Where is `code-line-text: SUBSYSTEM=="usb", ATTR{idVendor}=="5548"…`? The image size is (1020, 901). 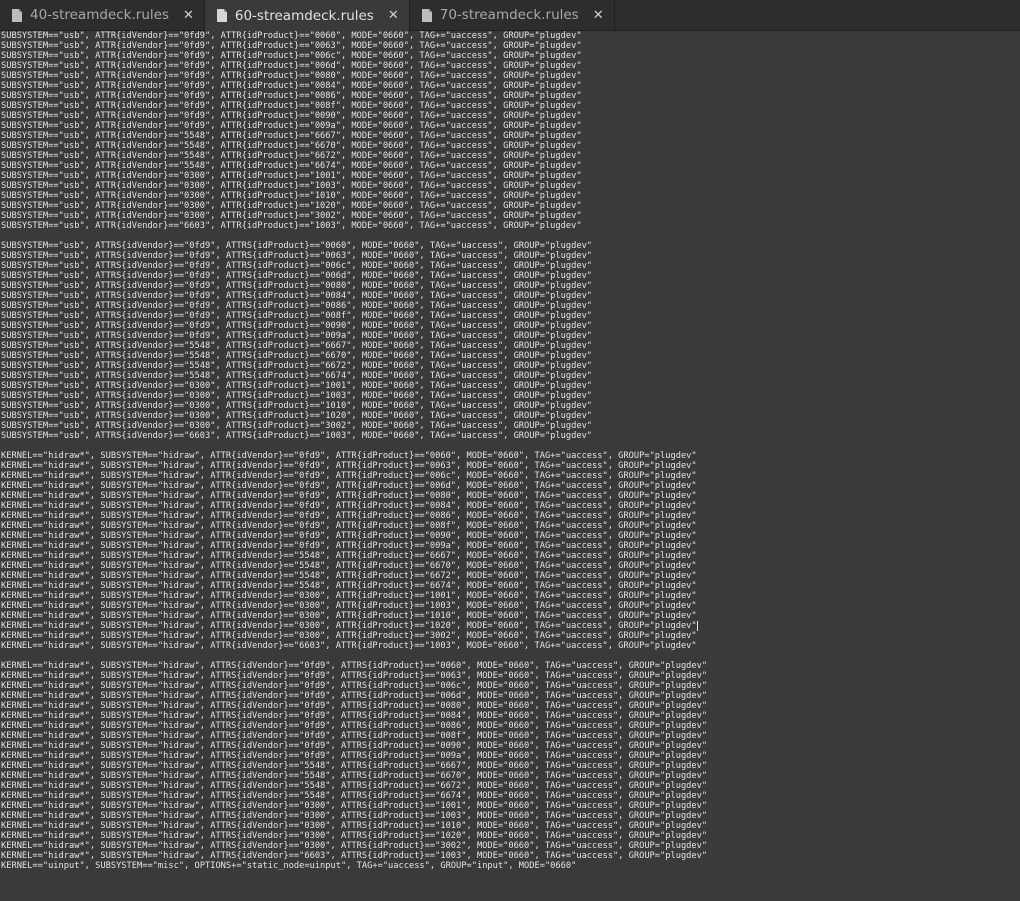
code-line-text: SUBSYSTEM=="usb", ATTR{idVendor}=="5548"… is located at coordinates (291, 166).